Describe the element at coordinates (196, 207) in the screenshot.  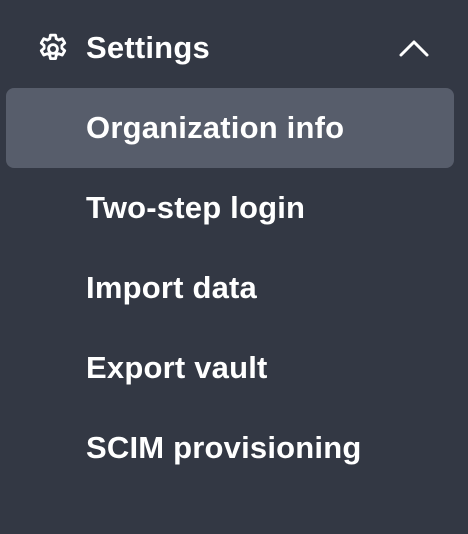
I see `sidebar-item-label: Two-step login` at that location.